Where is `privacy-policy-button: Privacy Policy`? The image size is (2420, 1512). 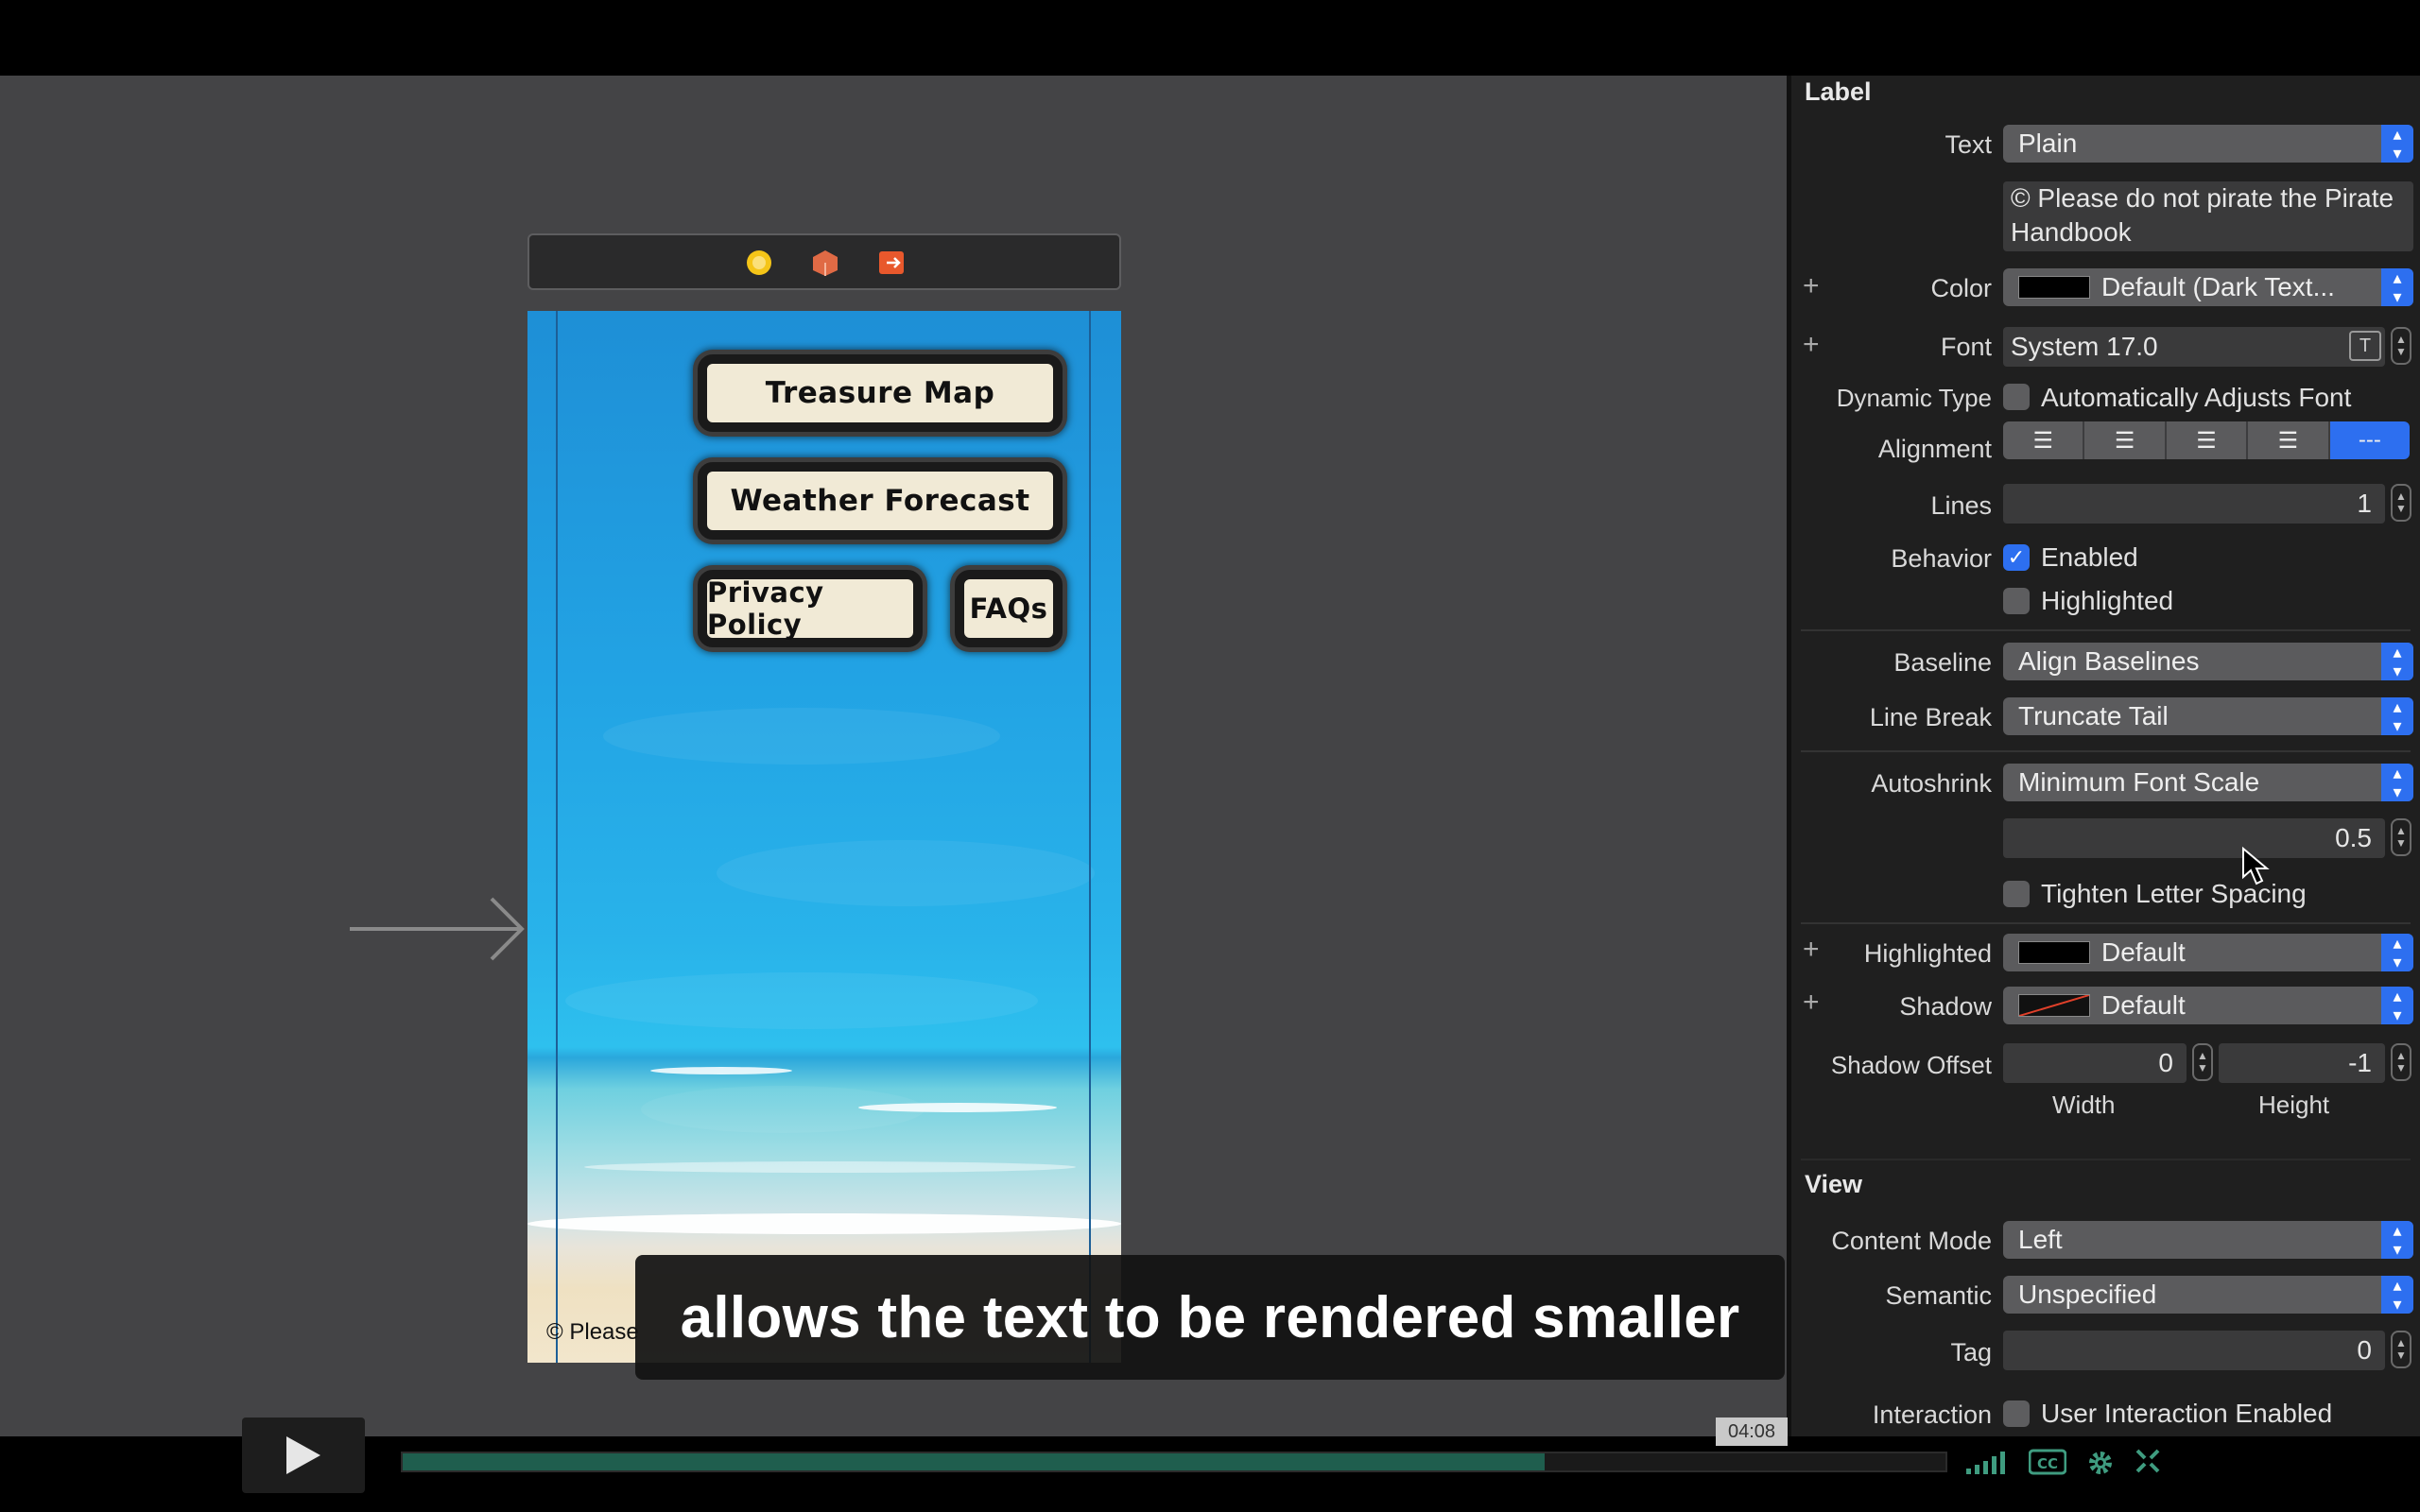 privacy-policy-button: Privacy Policy is located at coordinates (810, 608).